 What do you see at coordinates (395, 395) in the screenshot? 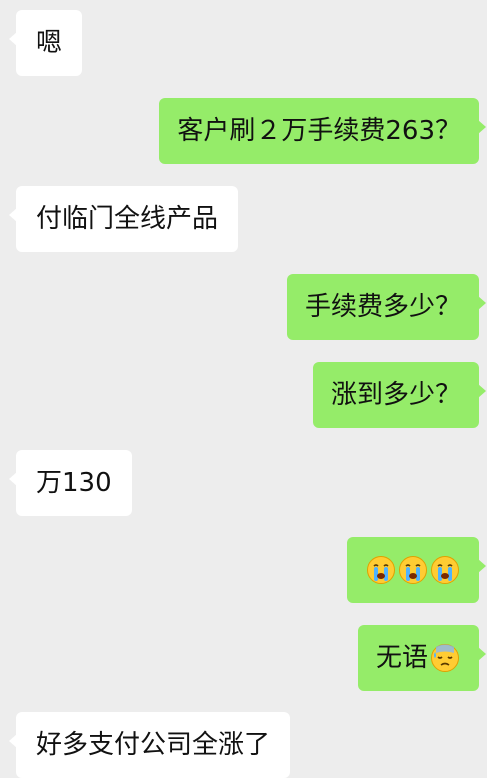
I see `message-text: 涨到多少？` at bounding box center [395, 395].